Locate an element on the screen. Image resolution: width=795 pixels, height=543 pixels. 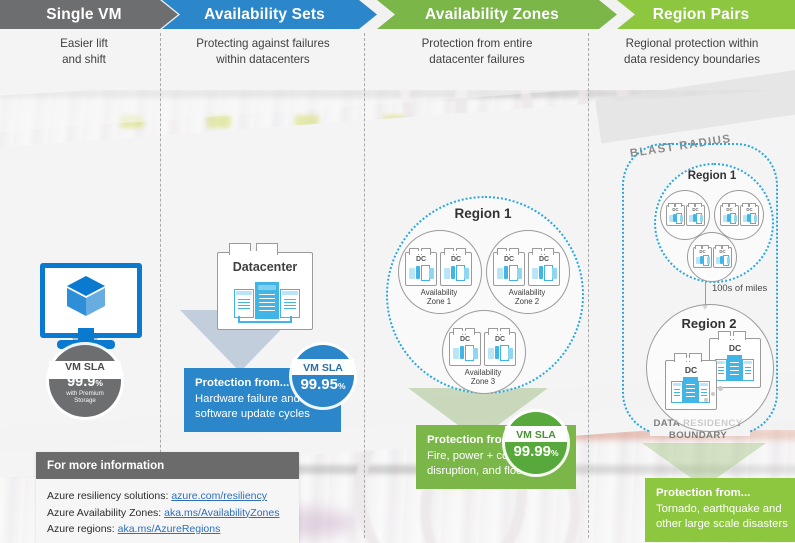
stage-label-region-pairs: Region Pairs is located at coordinates (701, 14).